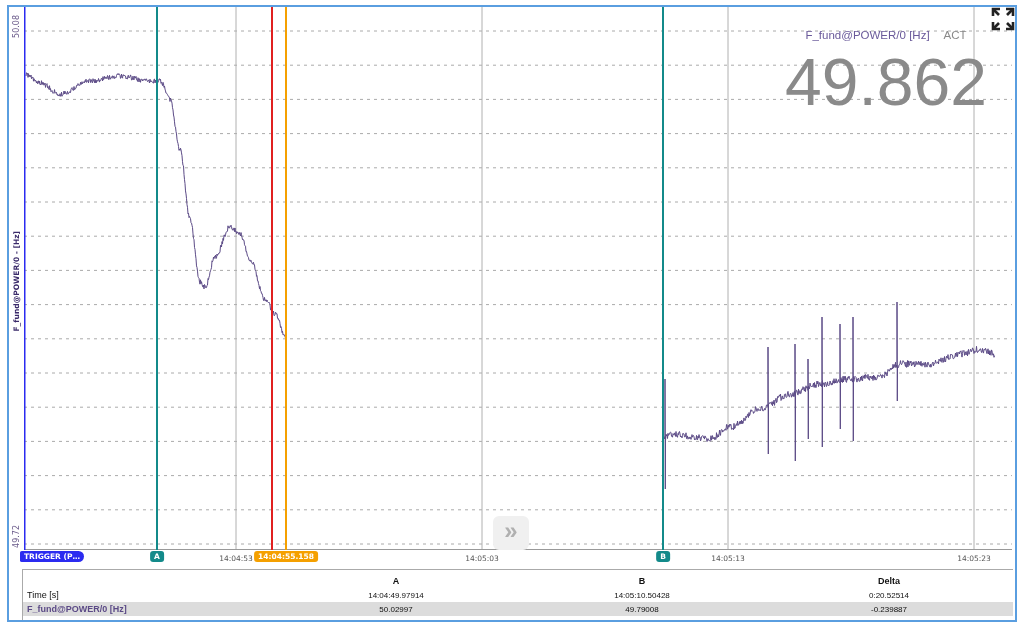 This screenshot has width=1024, height=628. I want to click on channel-name: F_fund@POWER/0 [Hz], so click(867, 35).